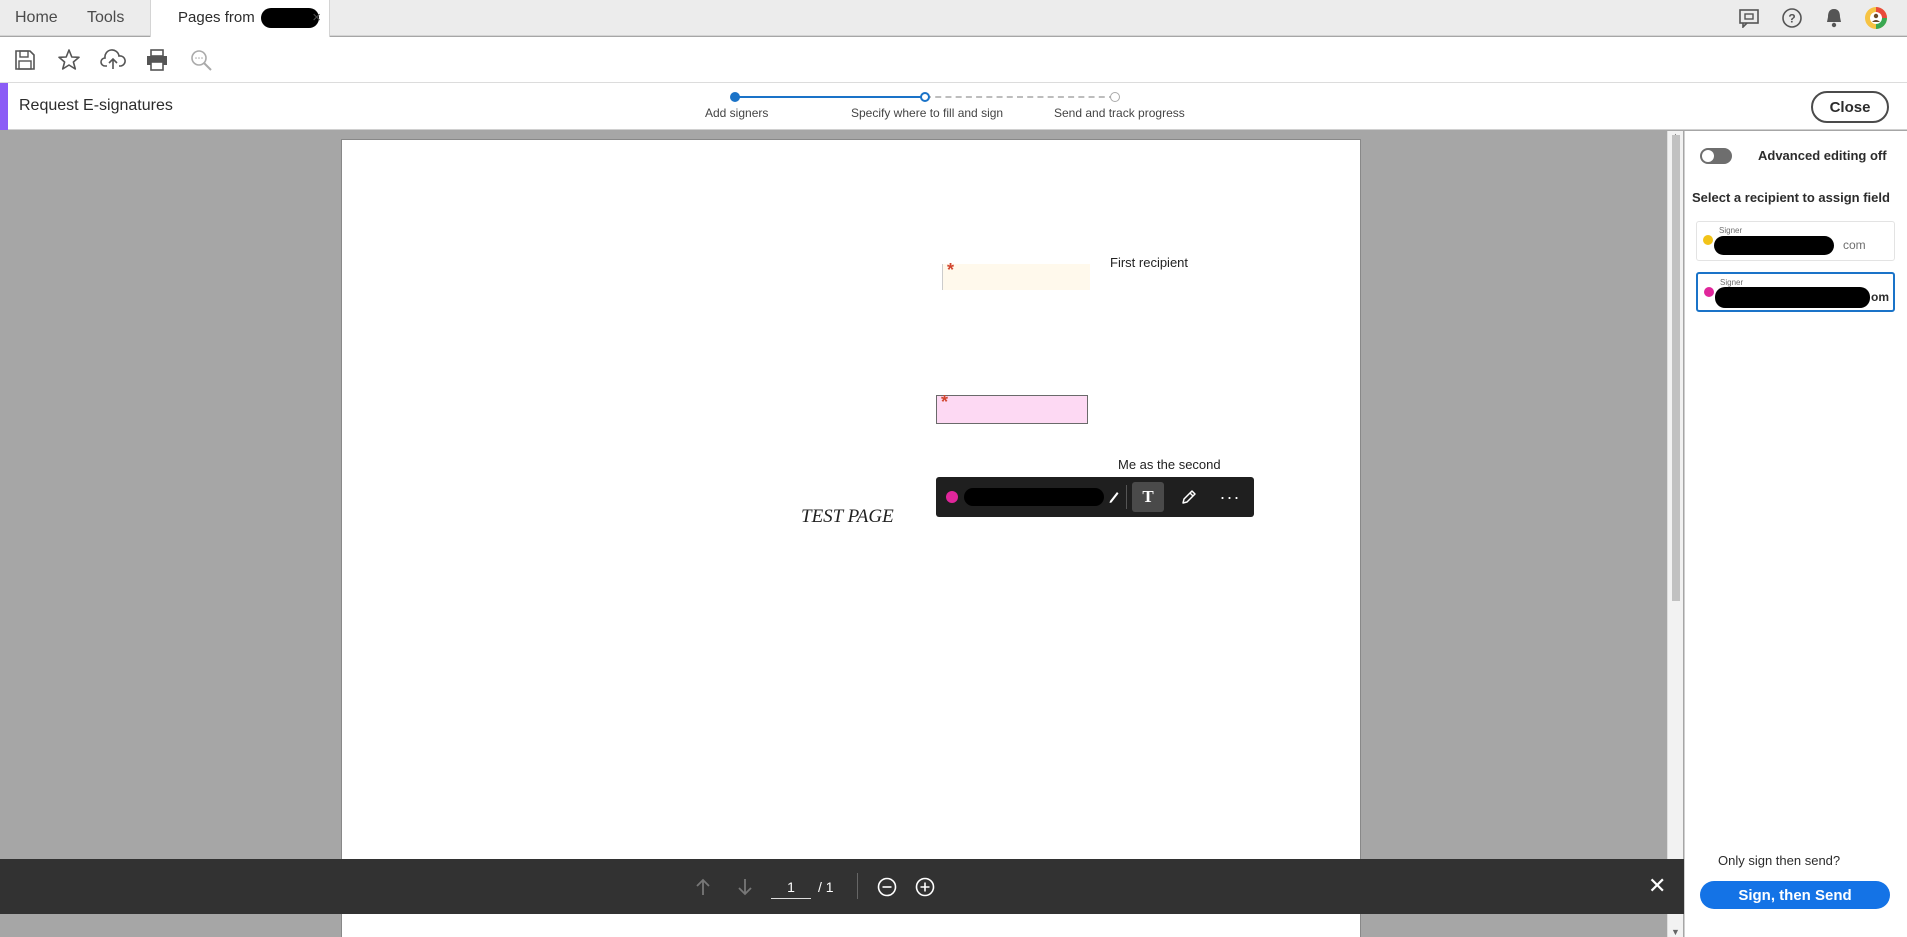 This screenshot has height=937, width=1907. Describe the element at coordinates (735, 97) in the screenshot. I see `step-dot-add-signers` at that location.